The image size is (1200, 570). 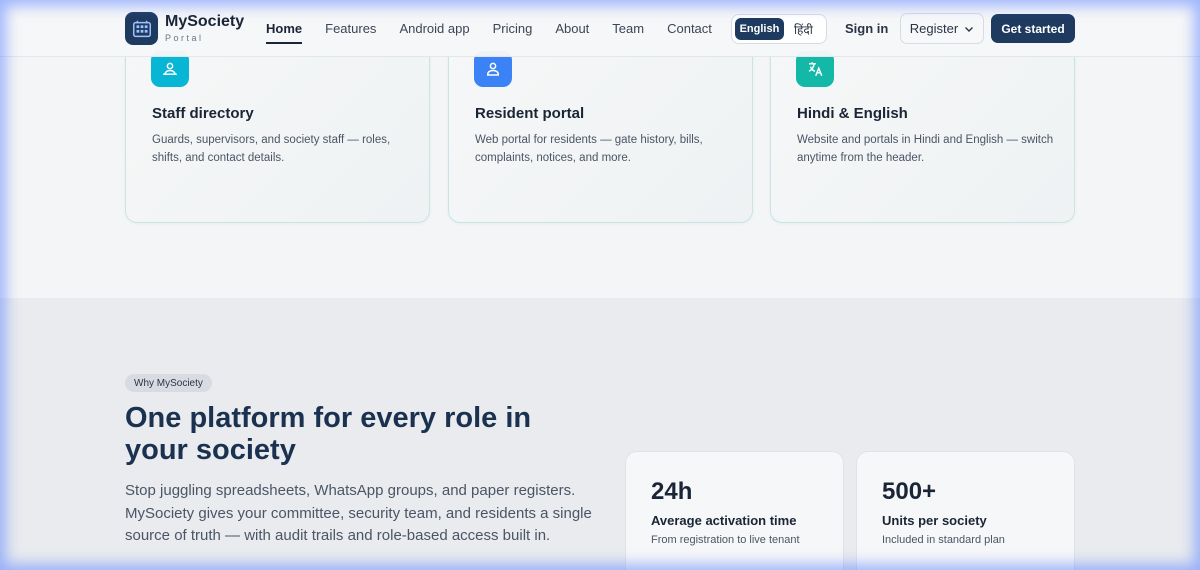 I want to click on nav-features: Features, so click(x=350, y=28).